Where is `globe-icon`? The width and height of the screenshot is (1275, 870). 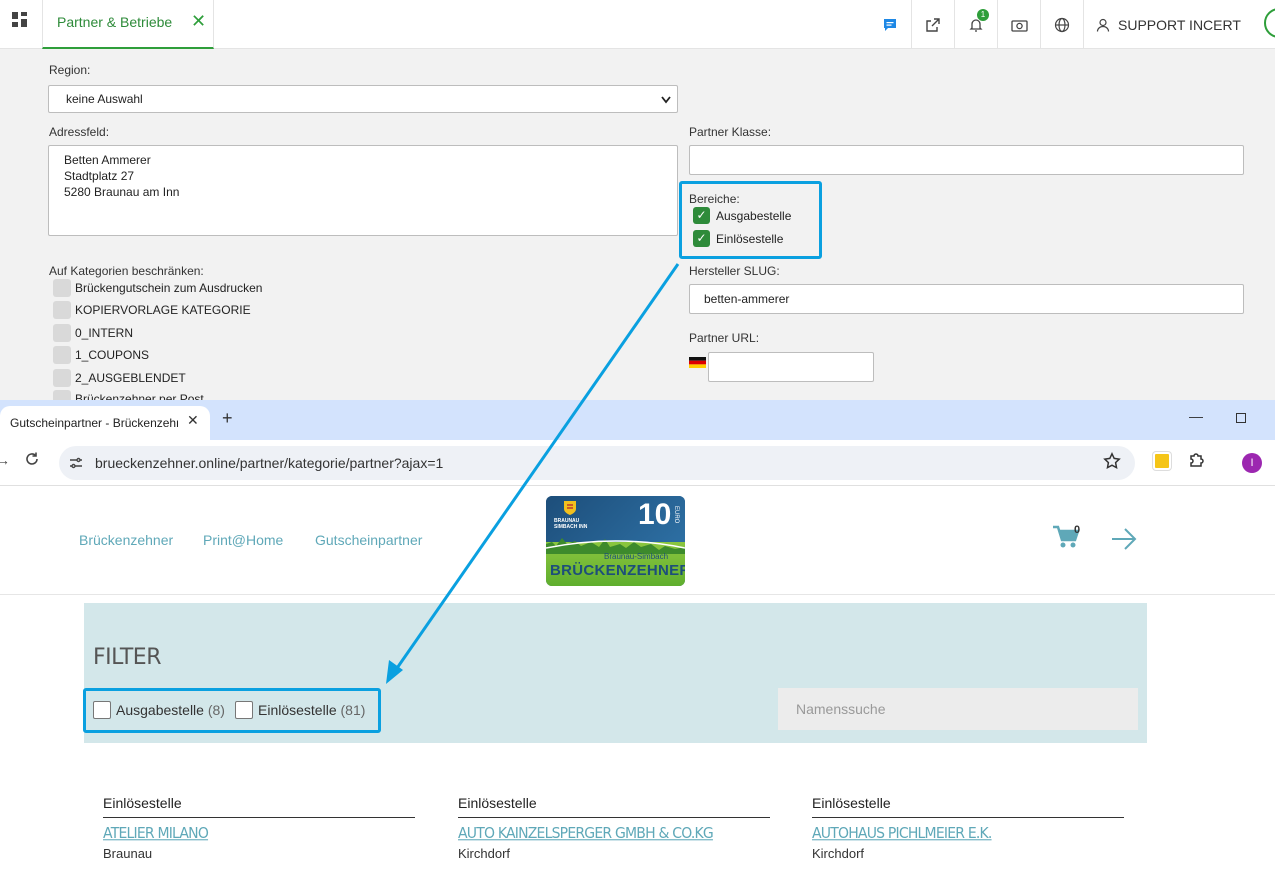 globe-icon is located at coordinates (1061, 24).